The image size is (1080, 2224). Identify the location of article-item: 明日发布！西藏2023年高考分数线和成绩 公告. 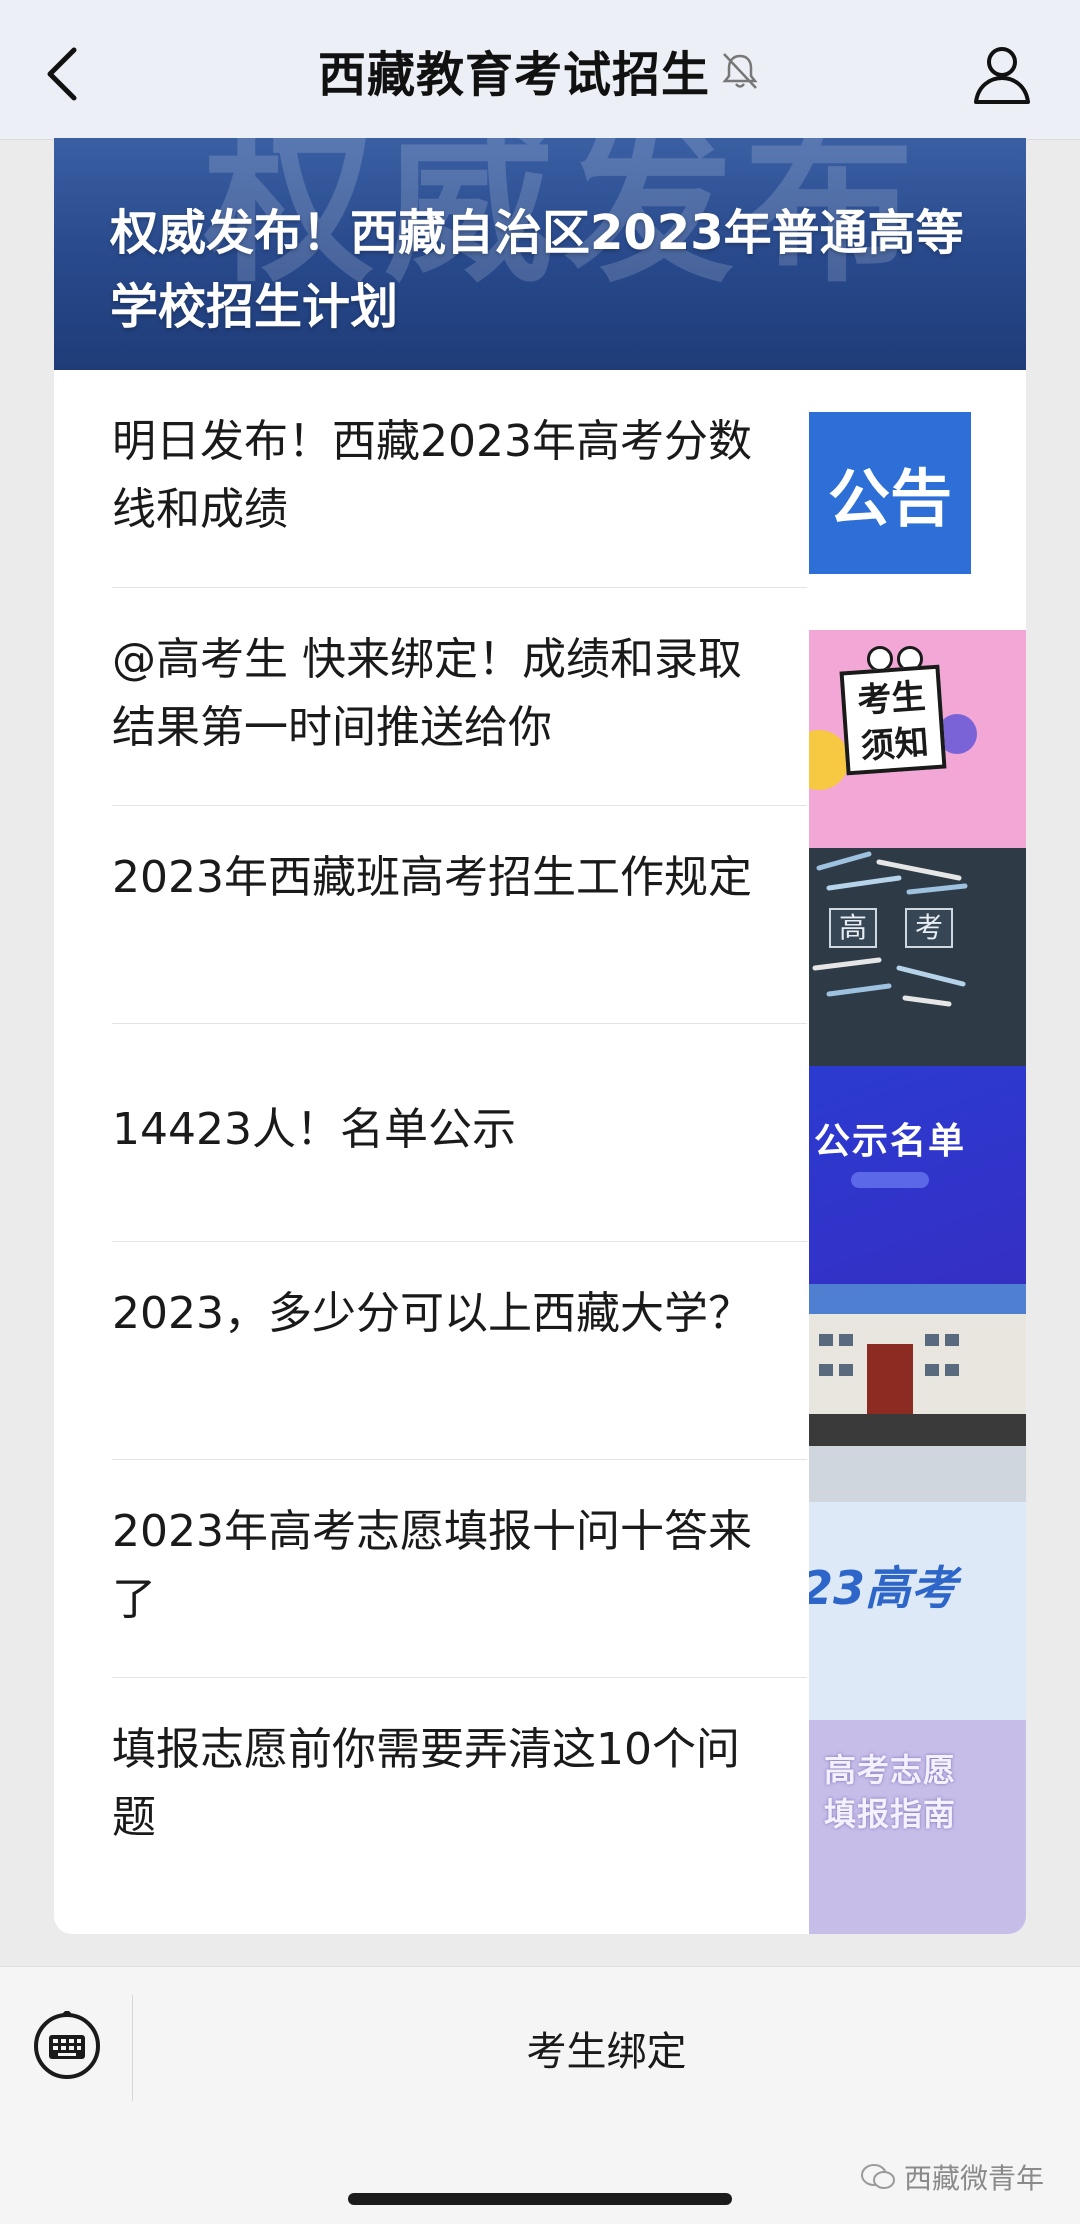
(540, 479).